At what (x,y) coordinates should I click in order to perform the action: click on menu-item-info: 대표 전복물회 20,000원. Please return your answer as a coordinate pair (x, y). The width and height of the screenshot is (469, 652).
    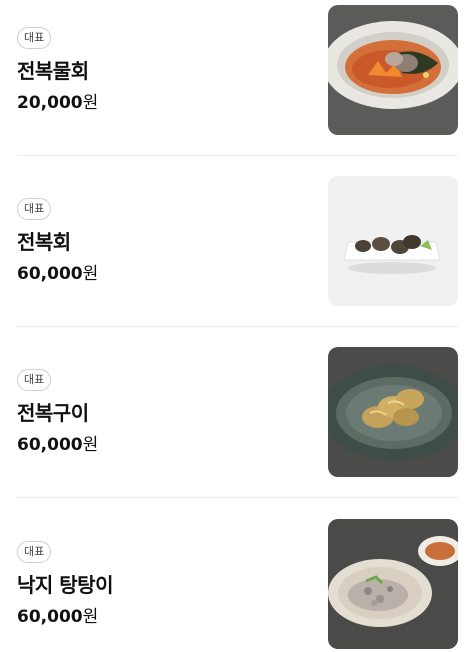
    Looking at the image, I should click on (167, 70).